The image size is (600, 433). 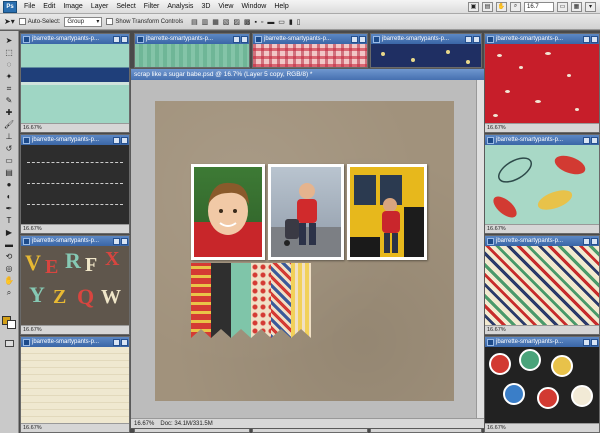 I want to click on eraser-icon: ▭, so click(x=9, y=160).